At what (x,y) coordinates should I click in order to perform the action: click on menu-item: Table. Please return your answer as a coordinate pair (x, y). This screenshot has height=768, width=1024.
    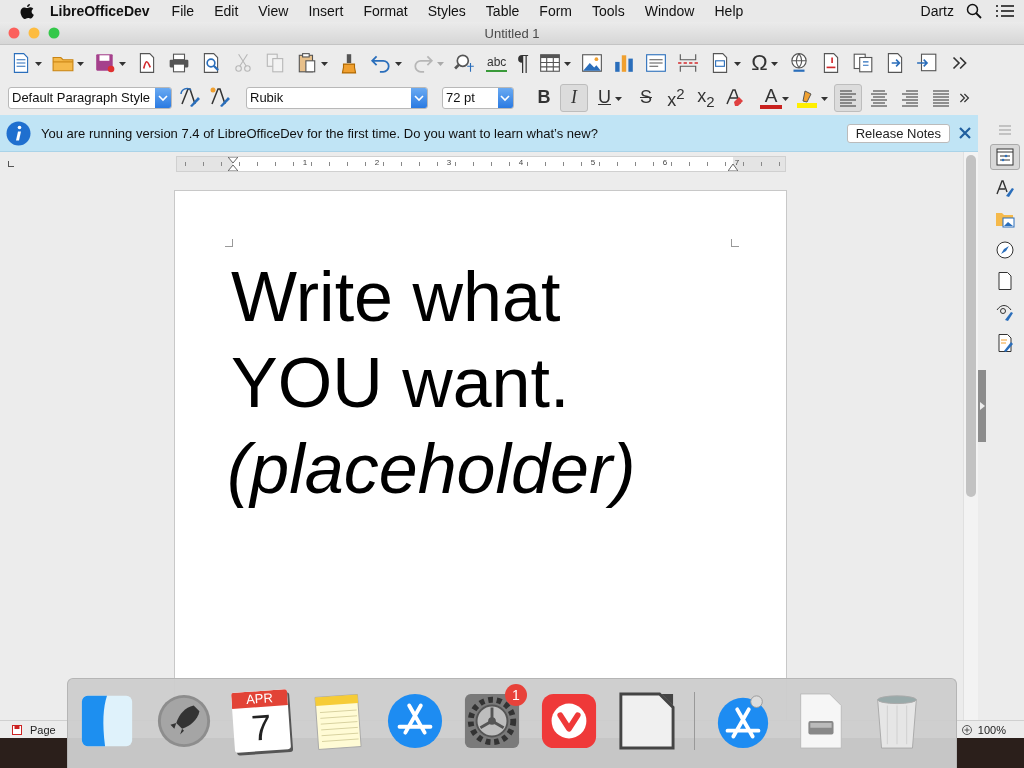
    Looking at the image, I should click on (502, 11).